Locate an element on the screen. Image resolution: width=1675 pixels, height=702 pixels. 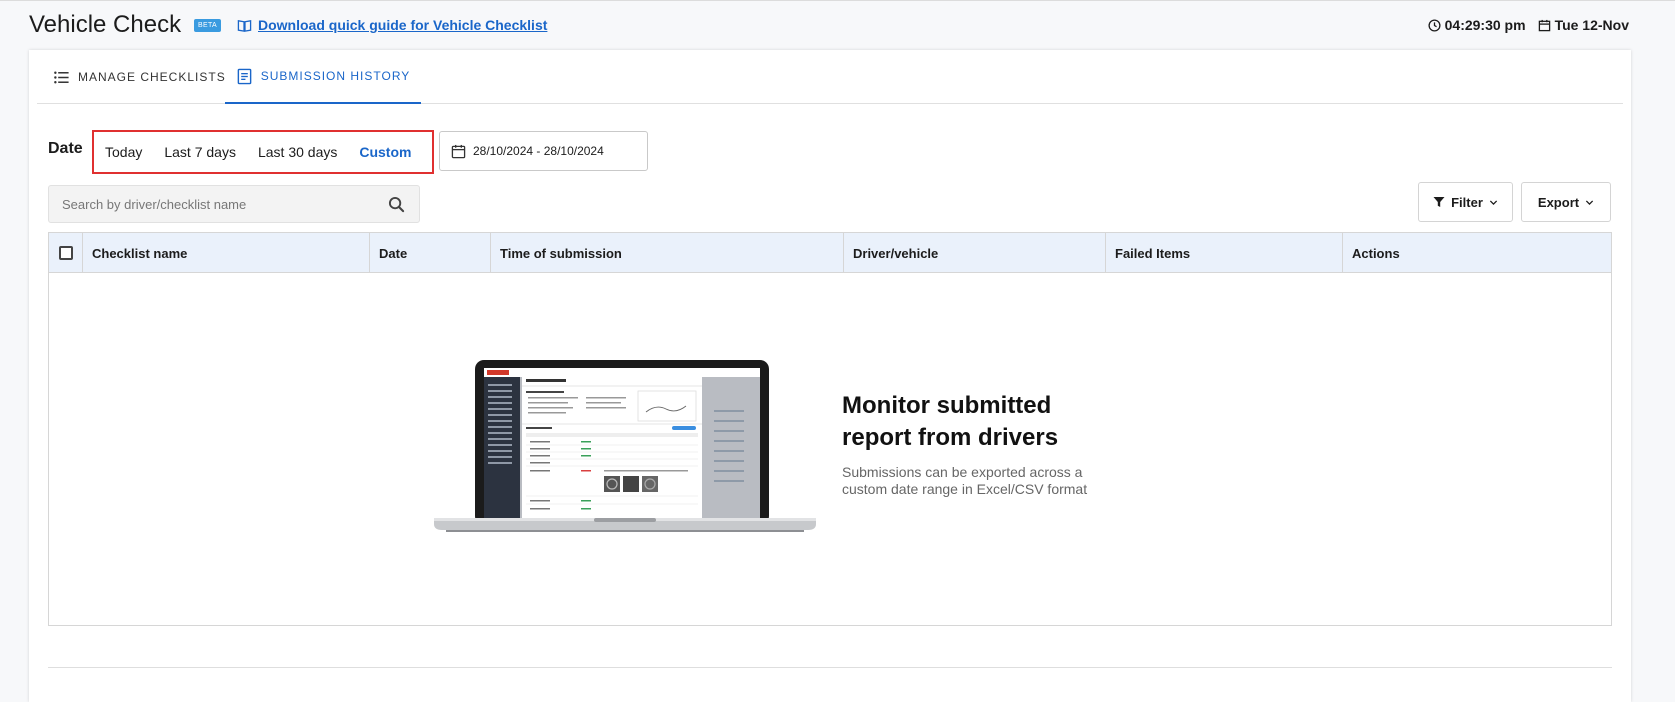
col-time-of-submission: Time of submission is located at coordinates (667, 253).